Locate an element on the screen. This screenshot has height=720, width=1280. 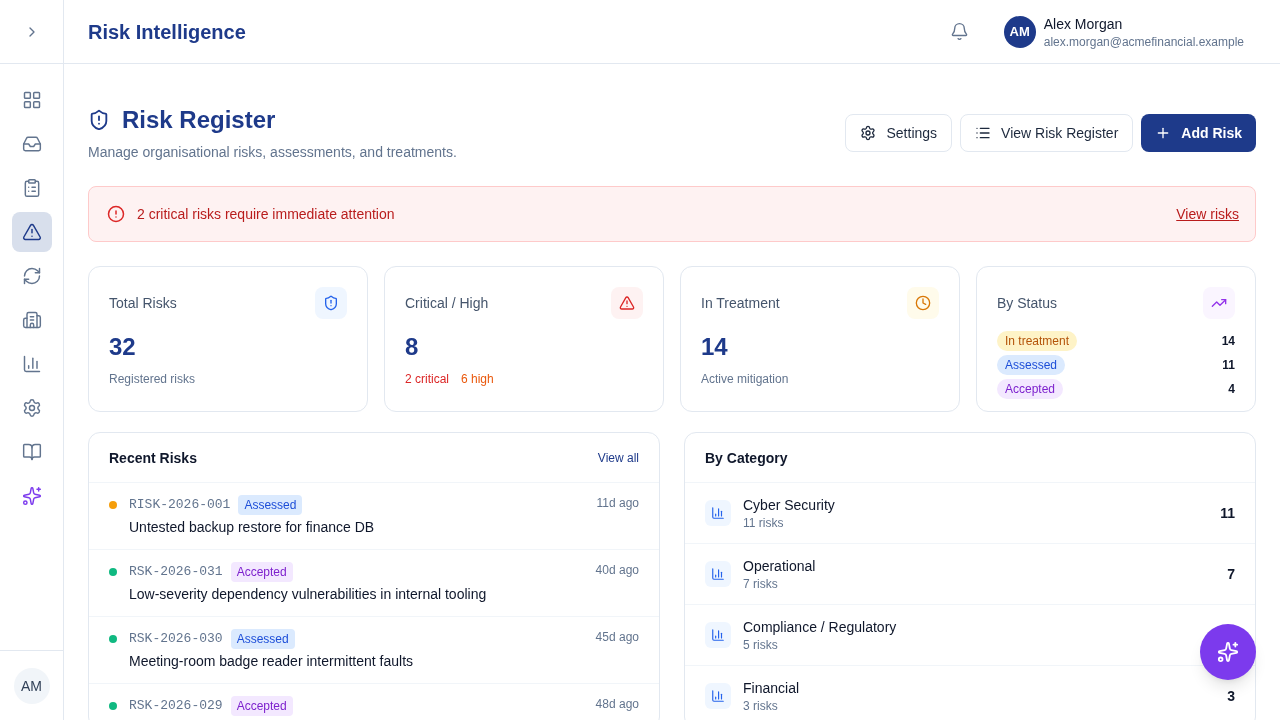
category-name: Operational is located at coordinates (780, 566).